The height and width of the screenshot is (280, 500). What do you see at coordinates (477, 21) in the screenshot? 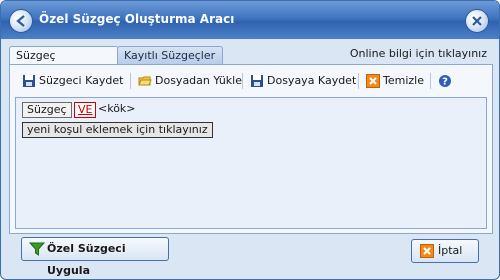
I see `close-icon` at bounding box center [477, 21].